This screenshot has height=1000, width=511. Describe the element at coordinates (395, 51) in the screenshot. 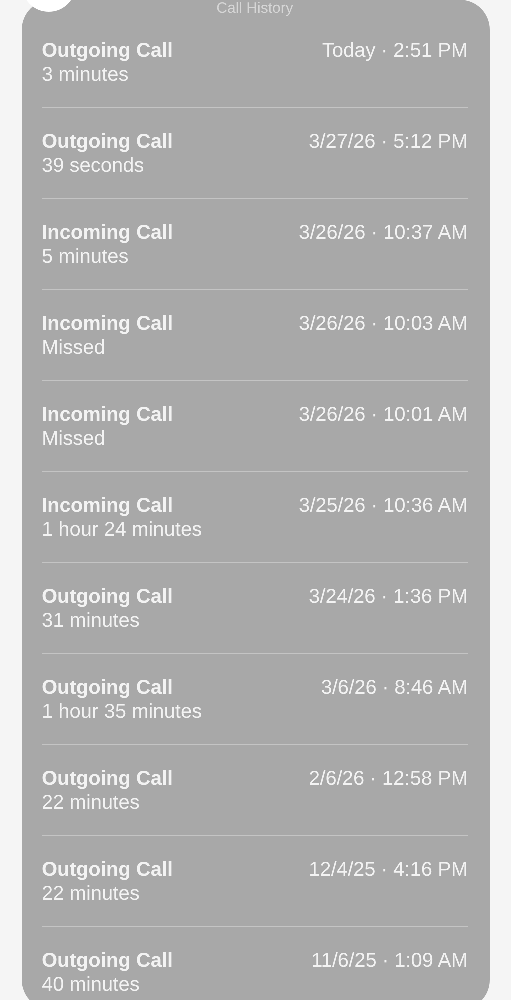

I see `call-time: Today · 2:51 PM` at that location.